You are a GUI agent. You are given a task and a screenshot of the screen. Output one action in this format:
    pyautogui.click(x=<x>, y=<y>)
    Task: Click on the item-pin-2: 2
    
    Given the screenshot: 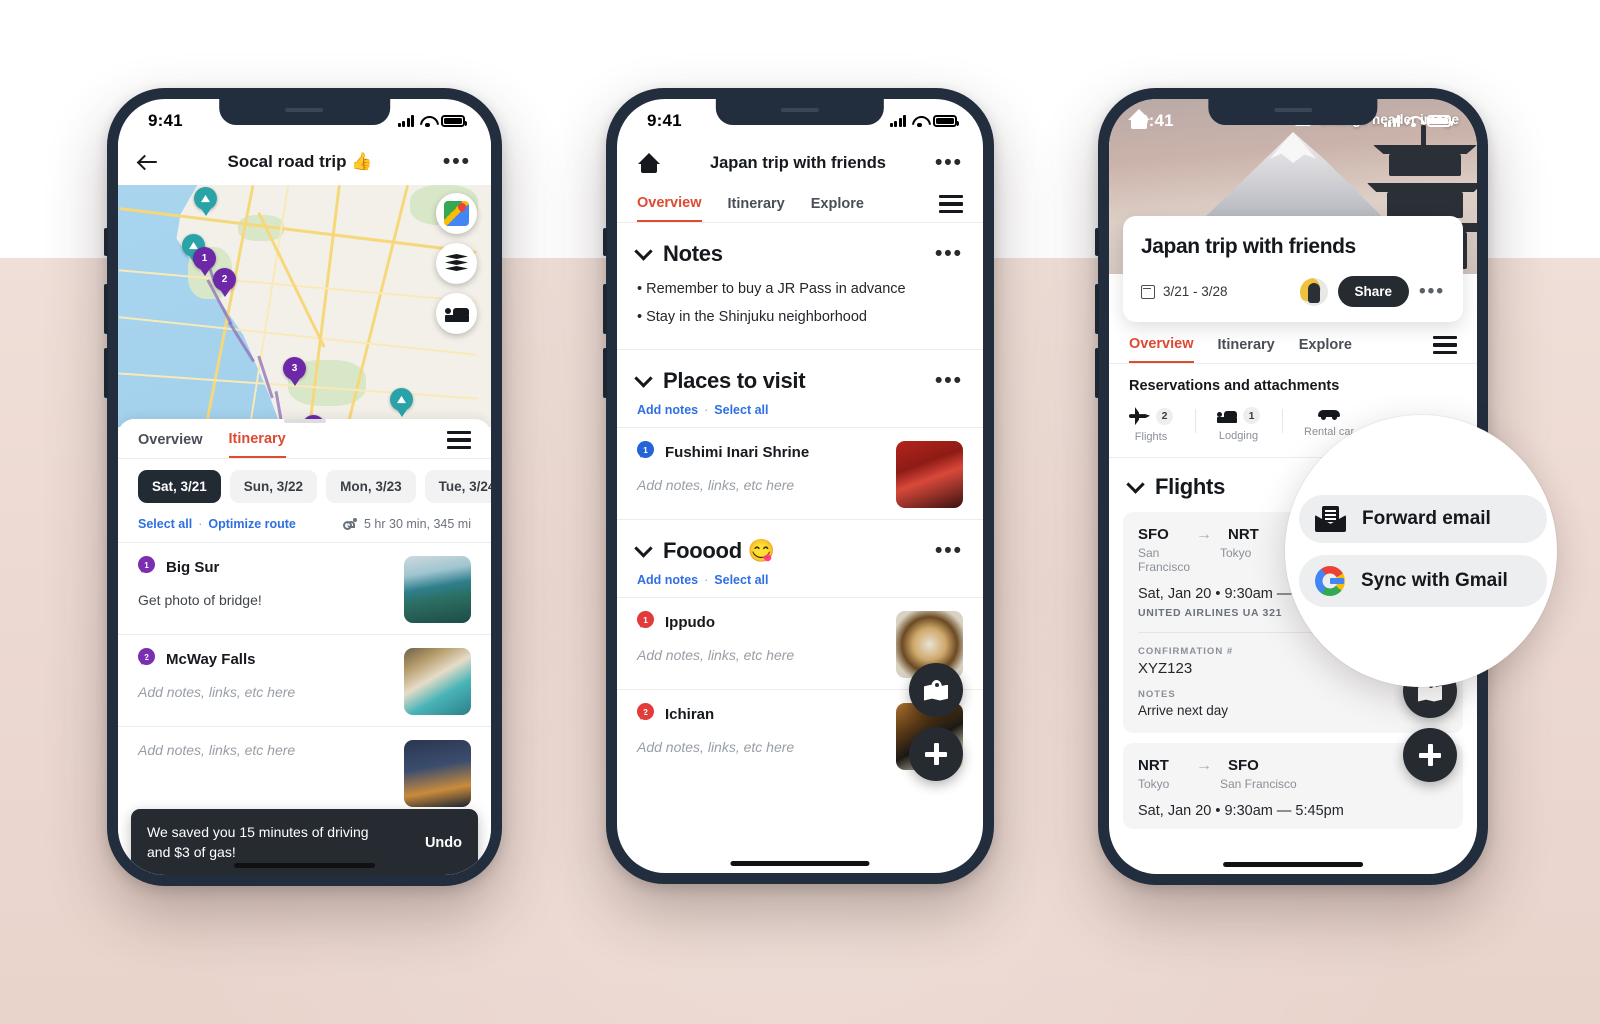 What is the action you would take?
    pyautogui.click(x=645, y=720)
    